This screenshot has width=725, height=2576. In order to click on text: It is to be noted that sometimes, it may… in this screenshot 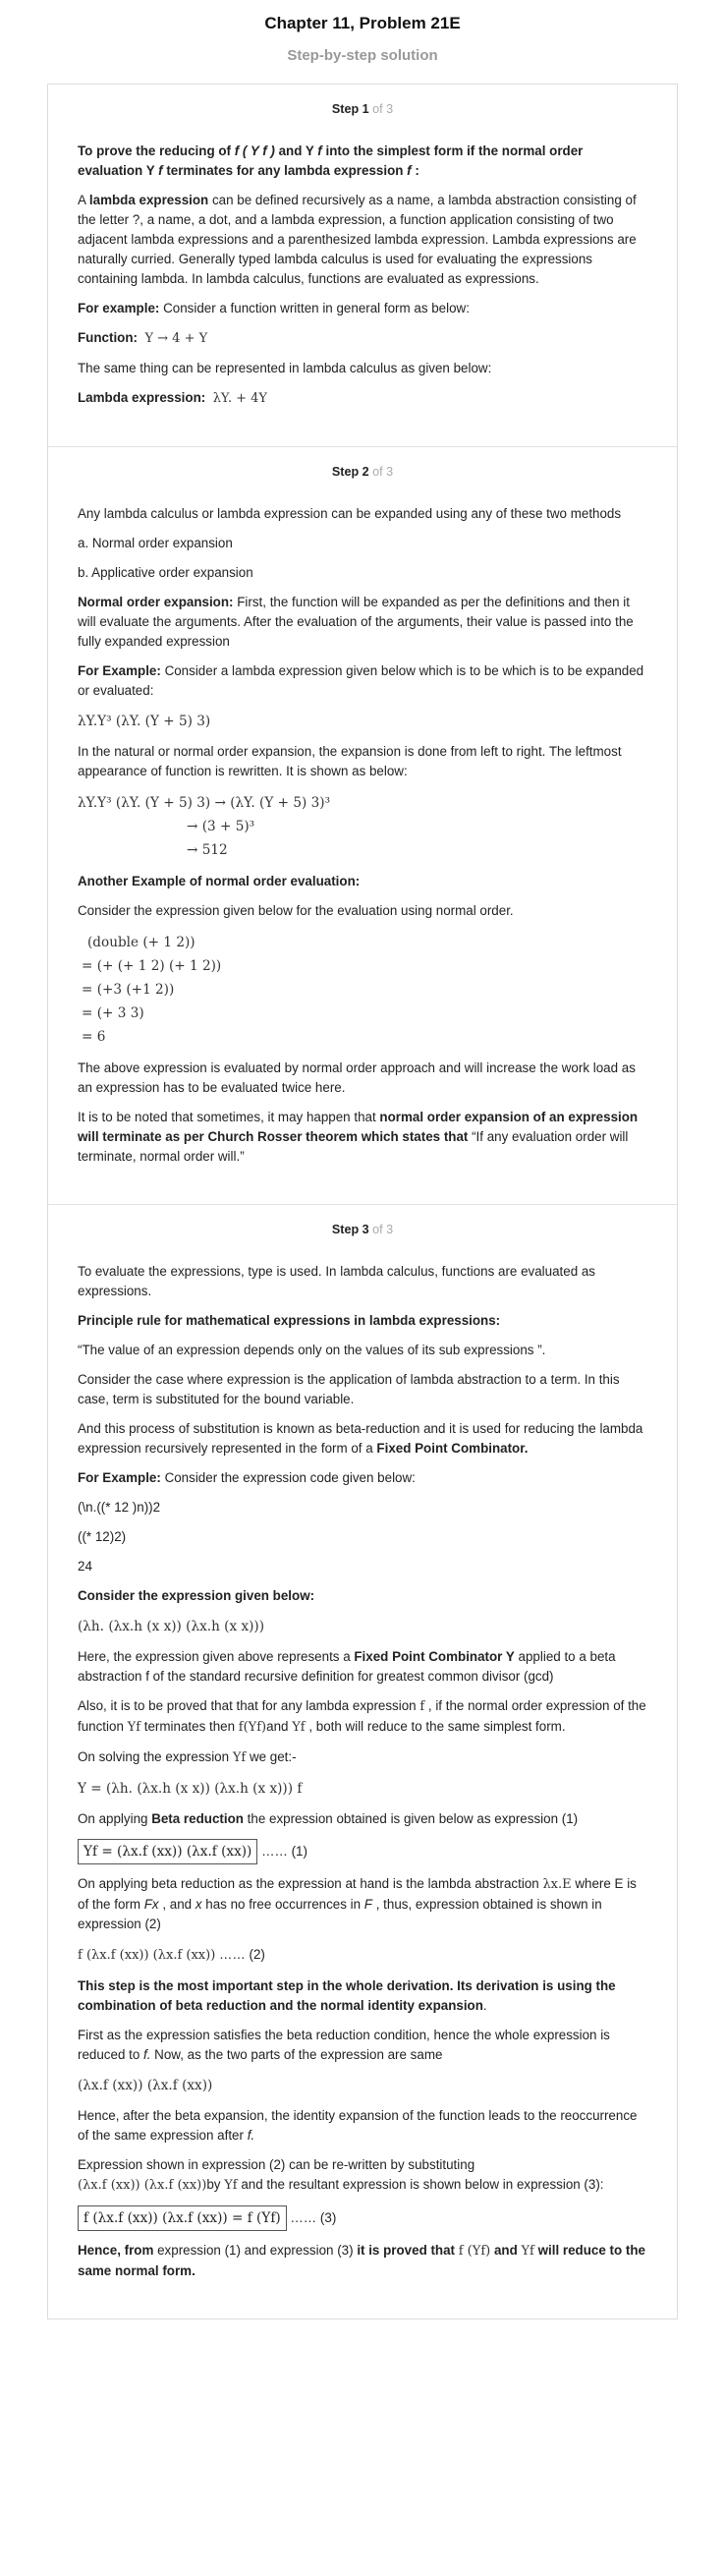, I will do `click(229, 1117)`.